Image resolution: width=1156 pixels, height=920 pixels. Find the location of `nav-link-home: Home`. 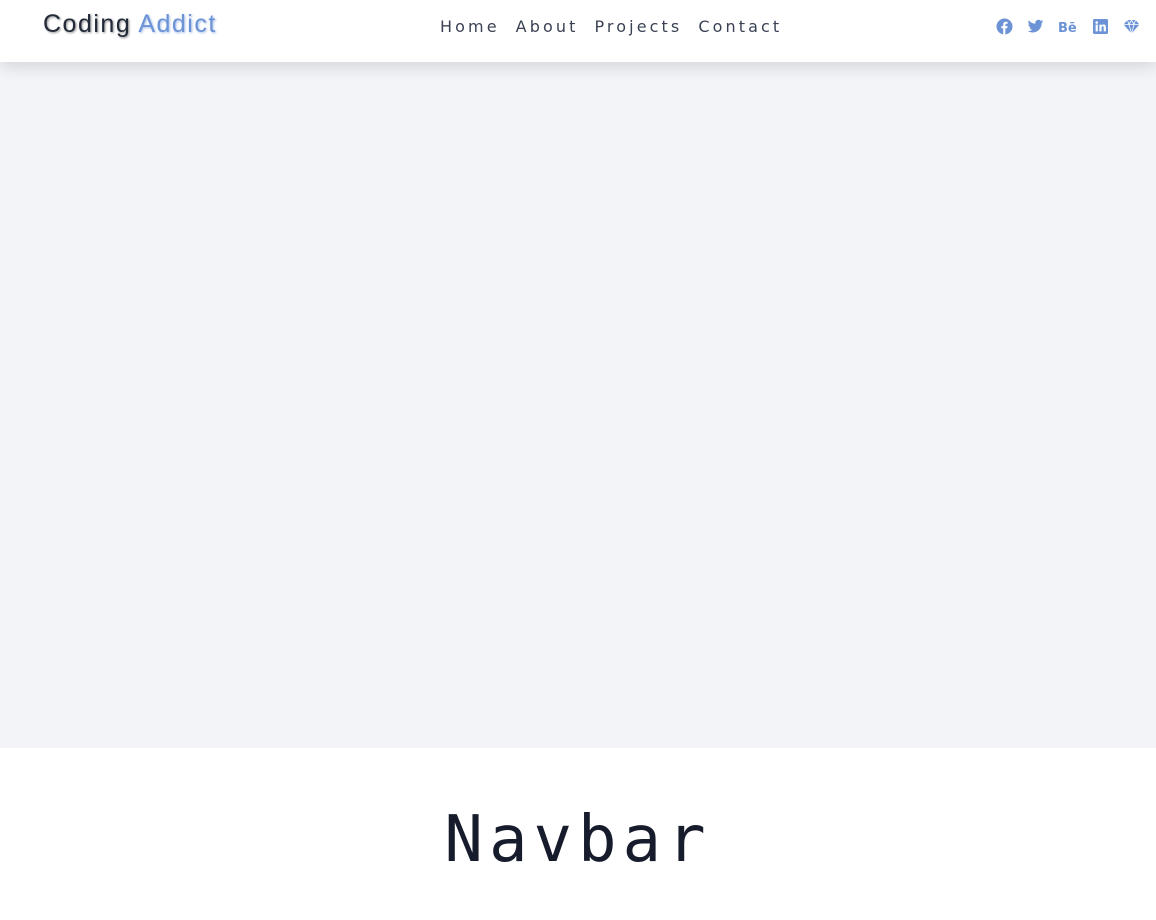

nav-link-home: Home is located at coordinates (470, 27).